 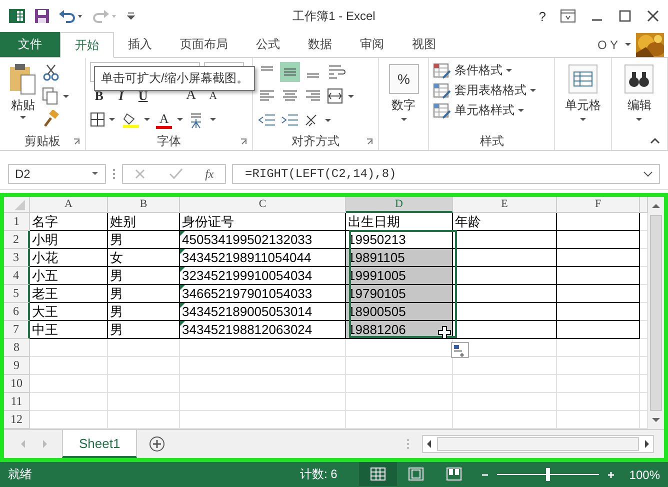 I want to click on font-size-step-button: A, so click(x=213, y=96).